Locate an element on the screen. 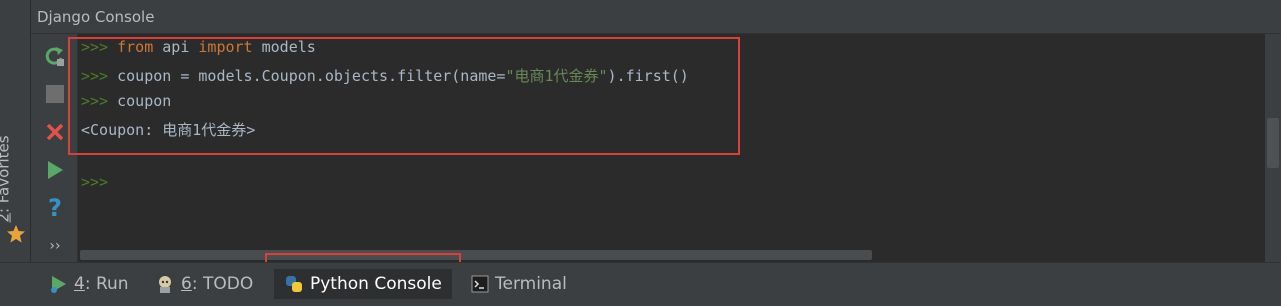 The image size is (1281, 306). tab-terminal: Terminal is located at coordinates (519, 284).